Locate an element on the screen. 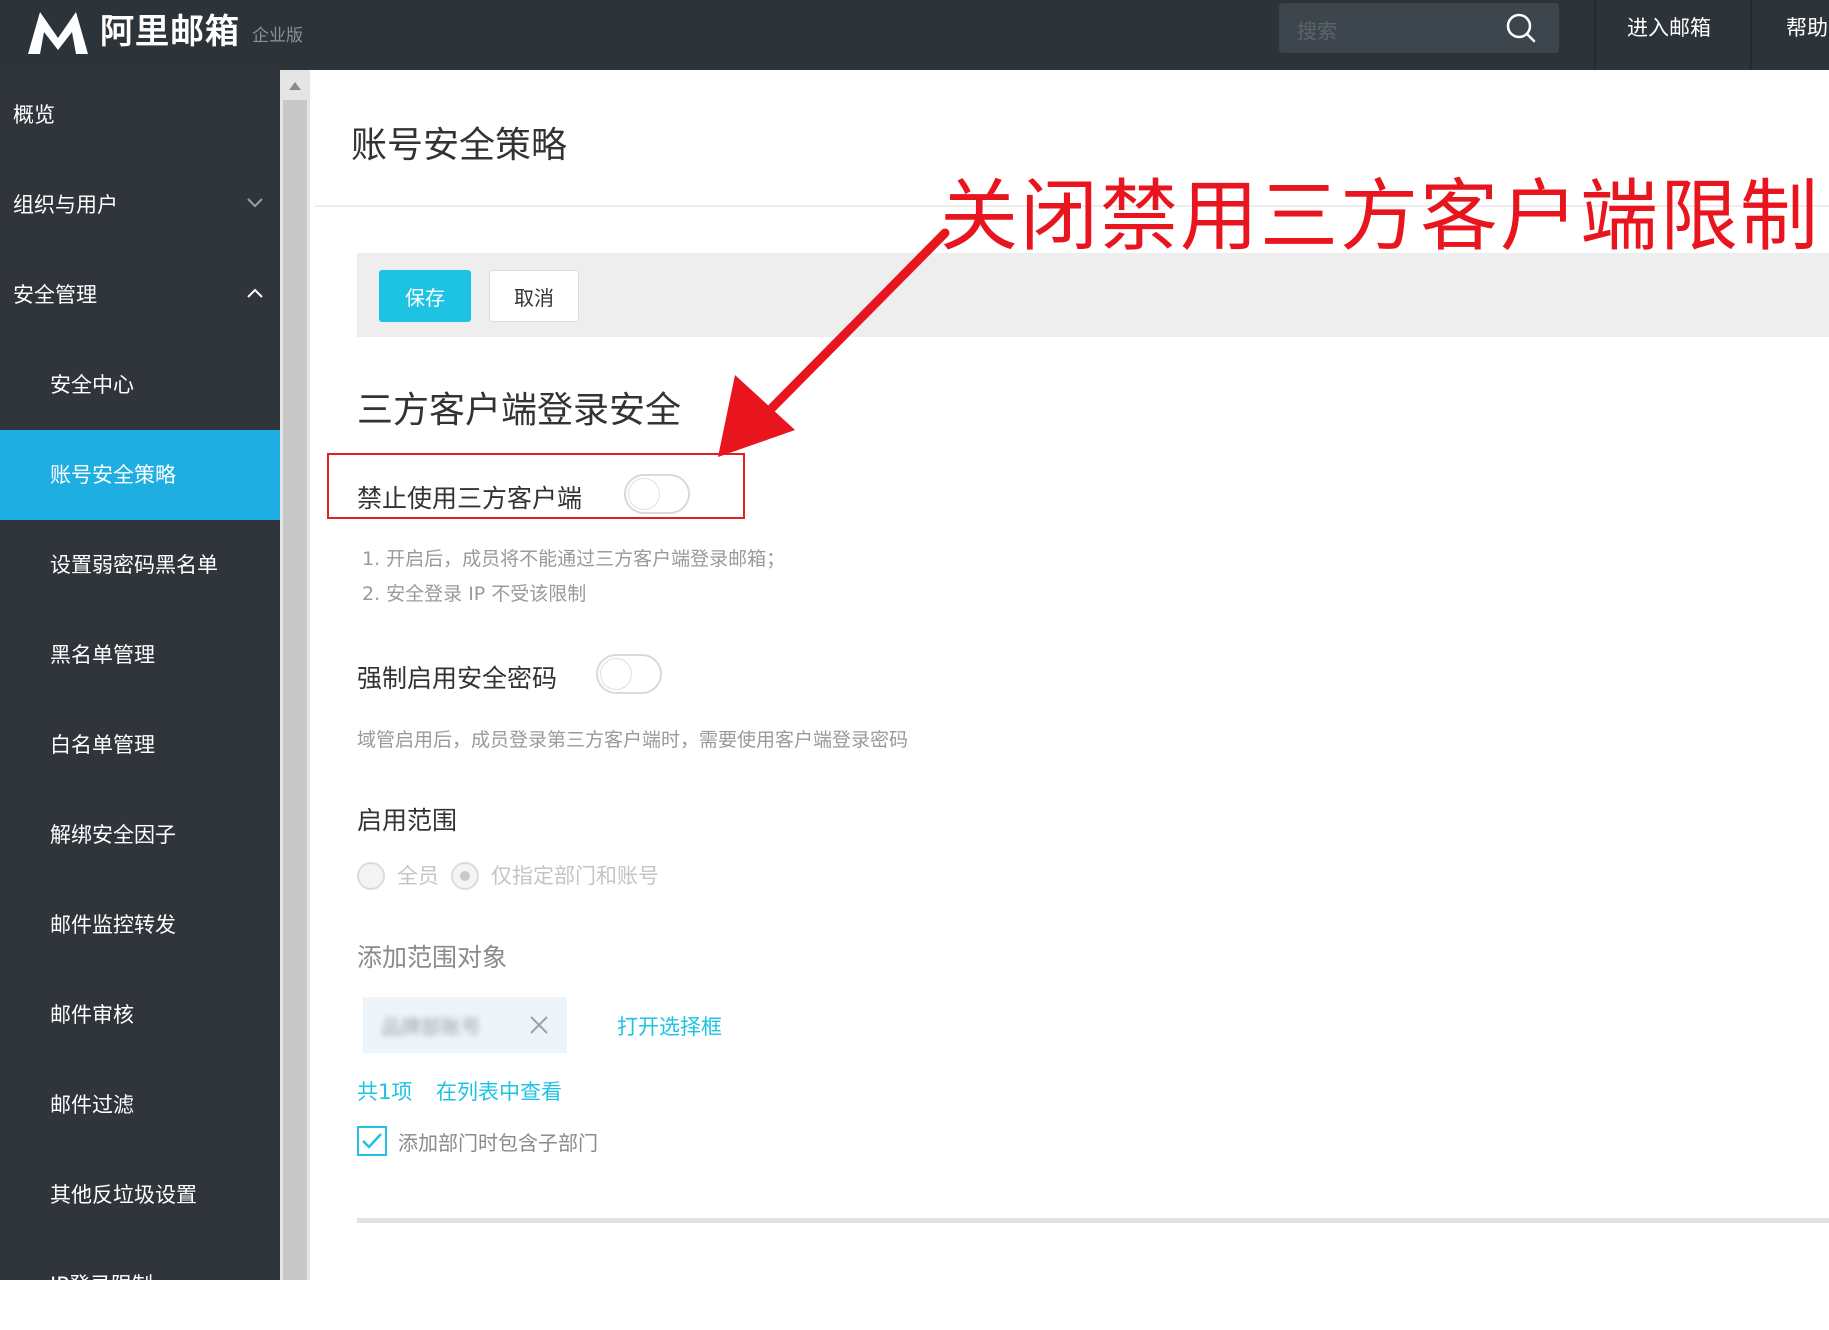 The width and height of the screenshot is (1829, 1330). section-divider is located at coordinates (1093, 1220).